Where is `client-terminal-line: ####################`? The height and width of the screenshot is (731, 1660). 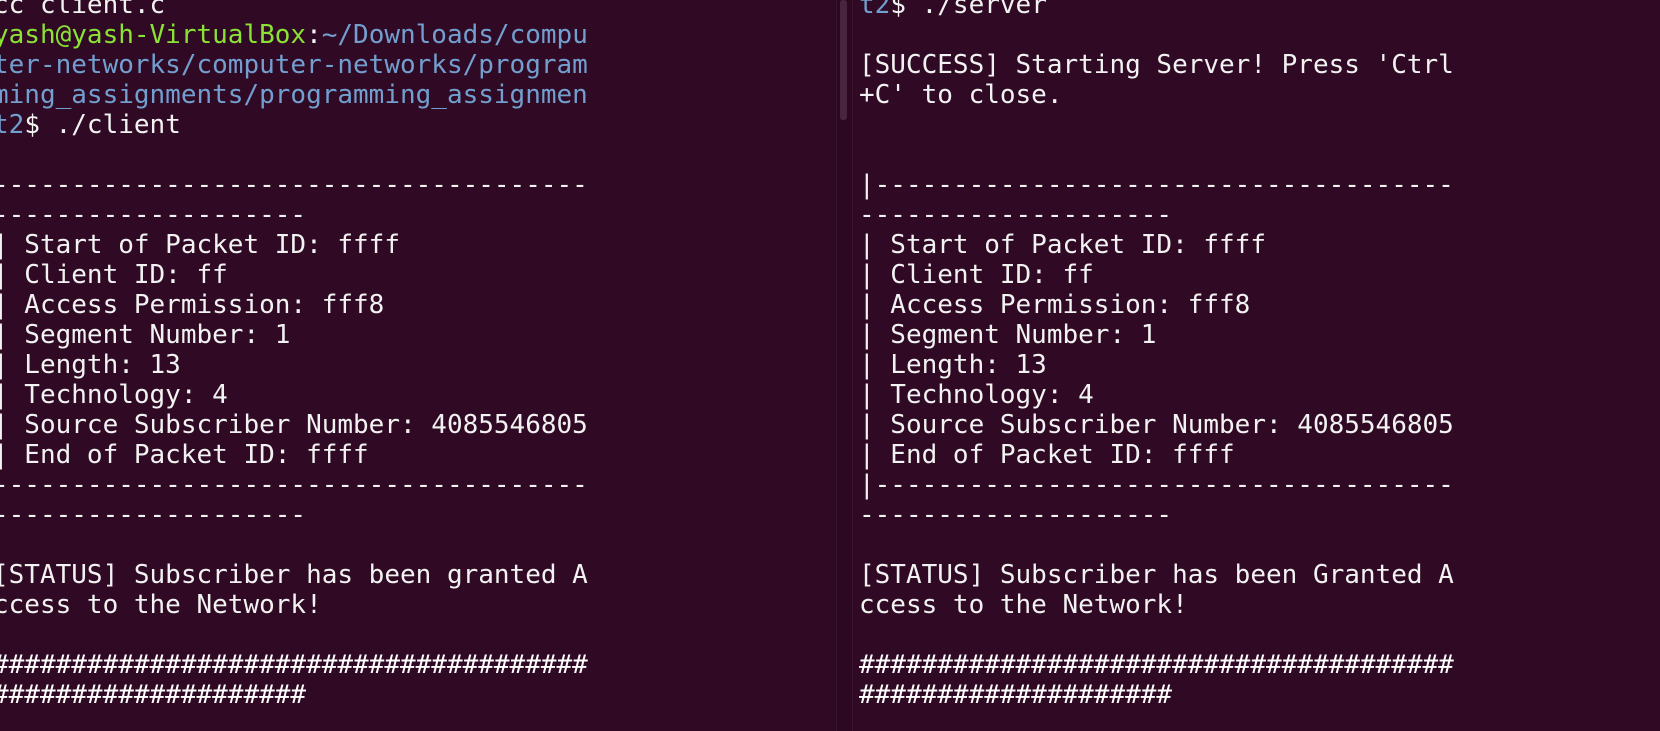
client-terminal-line: #################### is located at coordinates (153, 695).